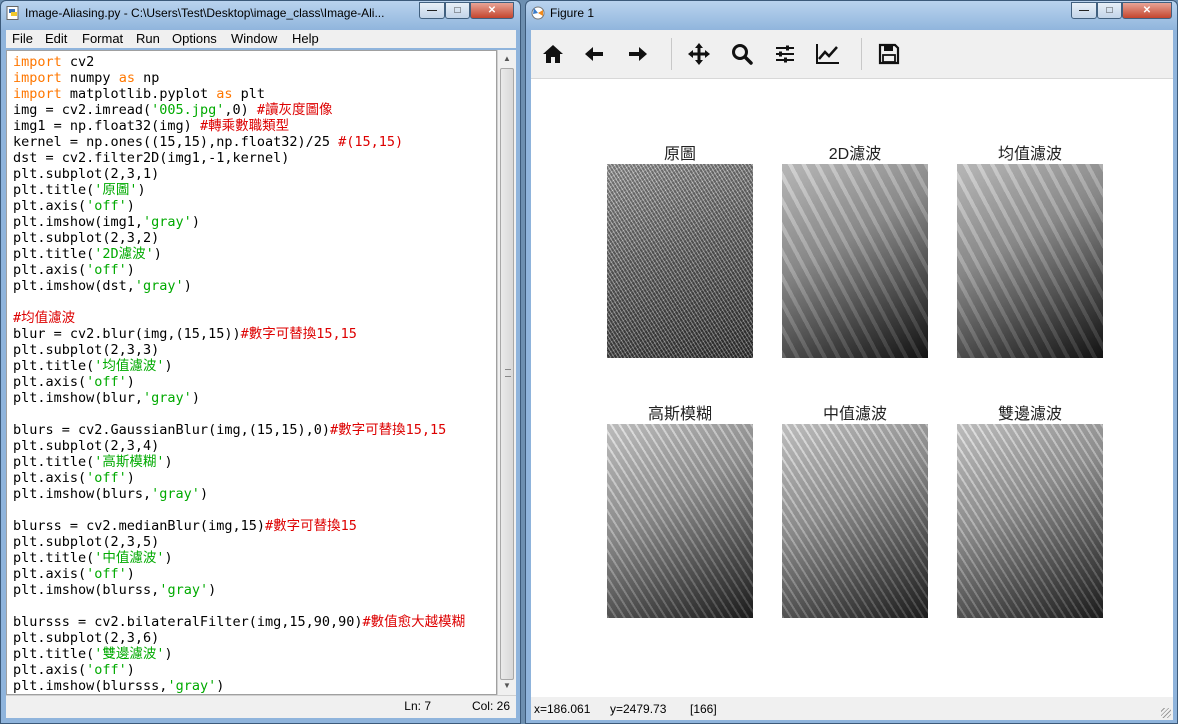 This screenshot has width=1178, height=724. What do you see at coordinates (239, 686) in the screenshot?
I see `code-line: plt.imshow(blursss,'gray')` at bounding box center [239, 686].